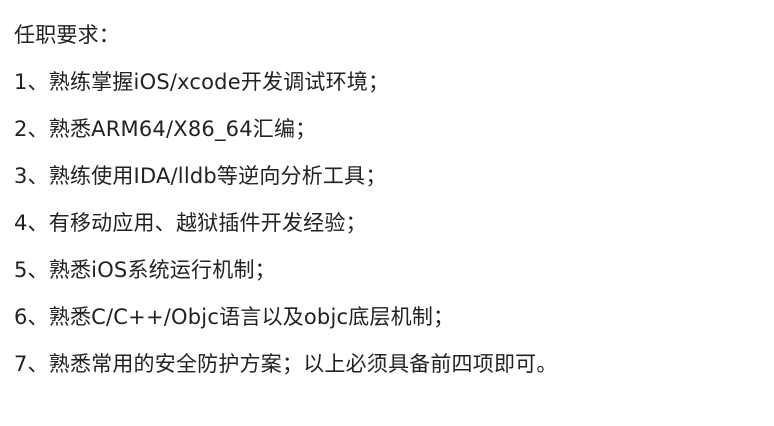  Describe the element at coordinates (200, 176) in the screenshot. I see `requirement-item-3: 3、熟练使用IDA/lldb等逆向分析工具；` at that location.